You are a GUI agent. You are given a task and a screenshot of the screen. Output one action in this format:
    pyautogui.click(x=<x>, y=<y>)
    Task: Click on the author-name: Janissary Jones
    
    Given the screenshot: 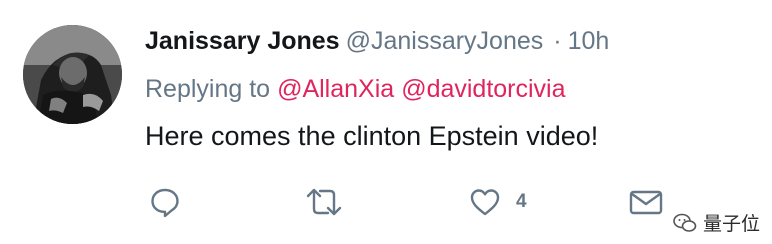 What is the action you would take?
    pyautogui.click(x=242, y=41)
    